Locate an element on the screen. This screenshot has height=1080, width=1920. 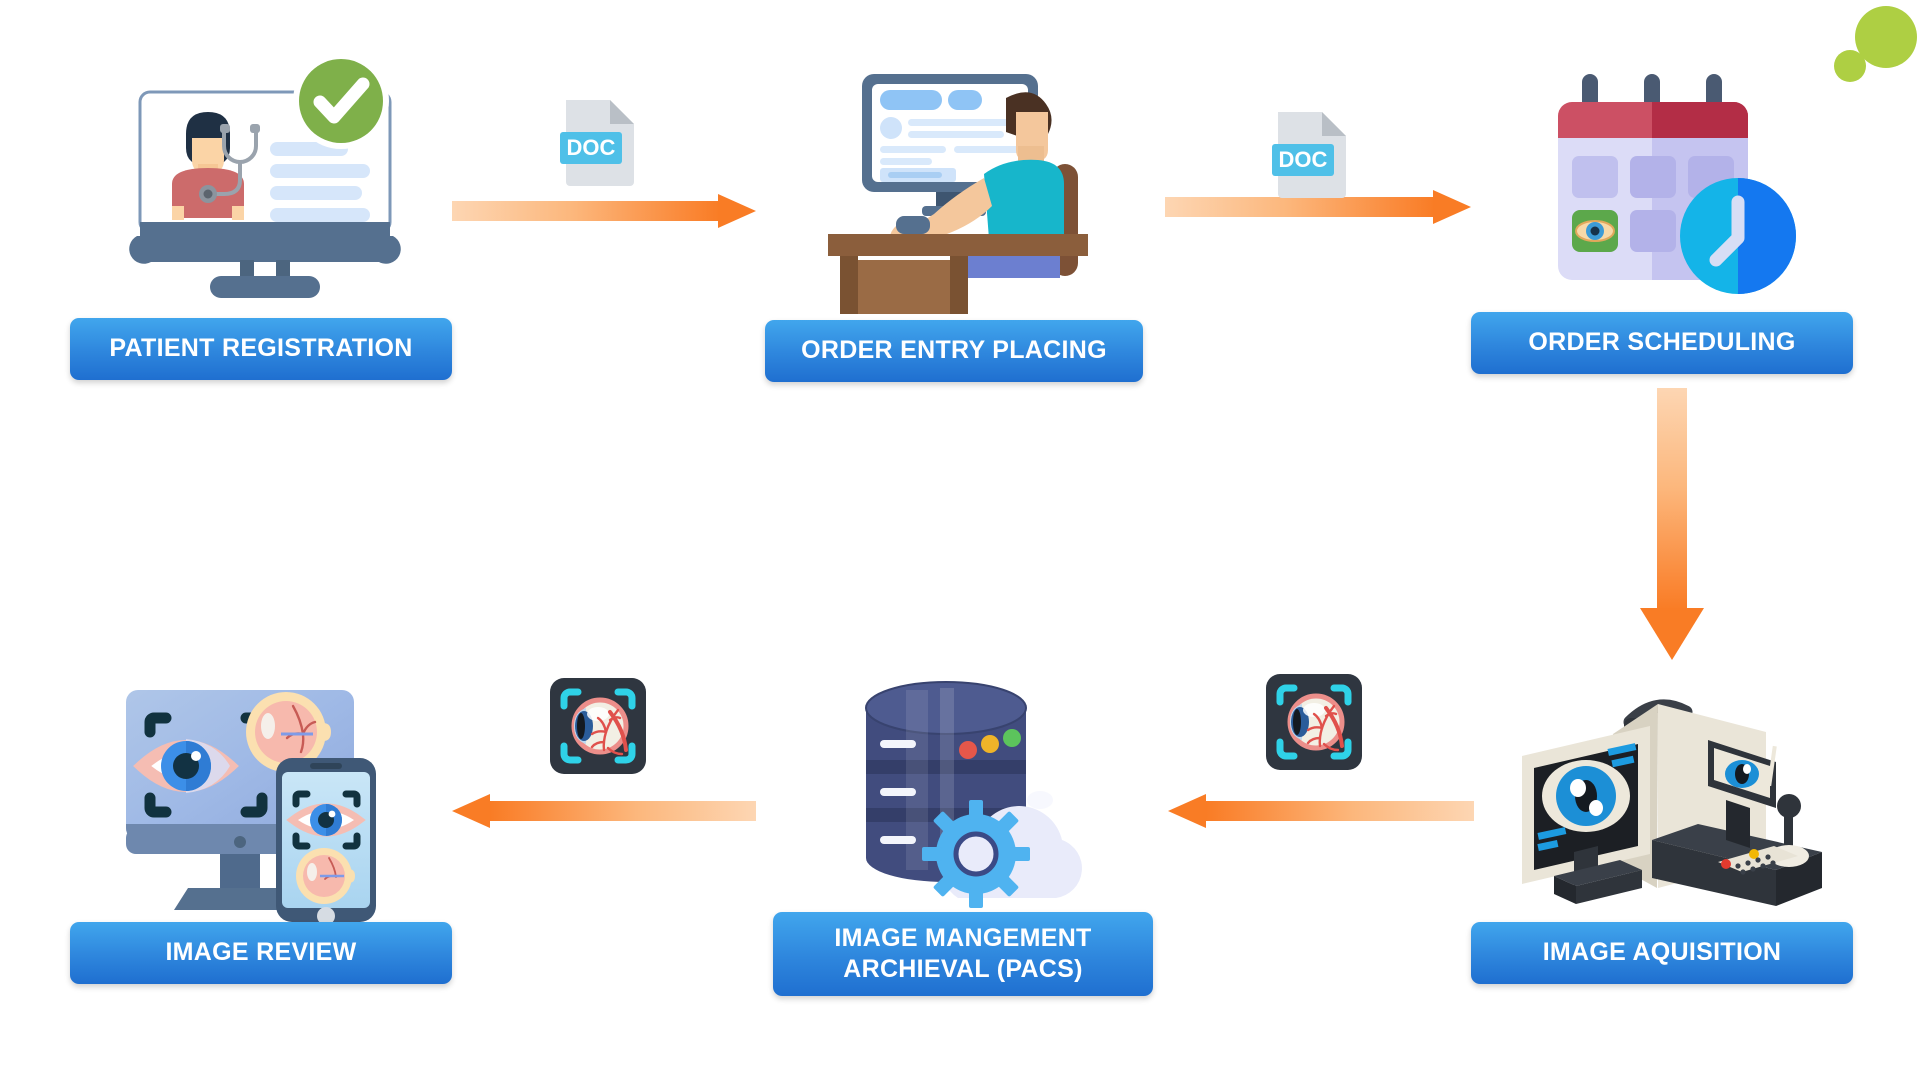
arrow-image-acquisition-to-pacs is located at coordinates (1321, 811).